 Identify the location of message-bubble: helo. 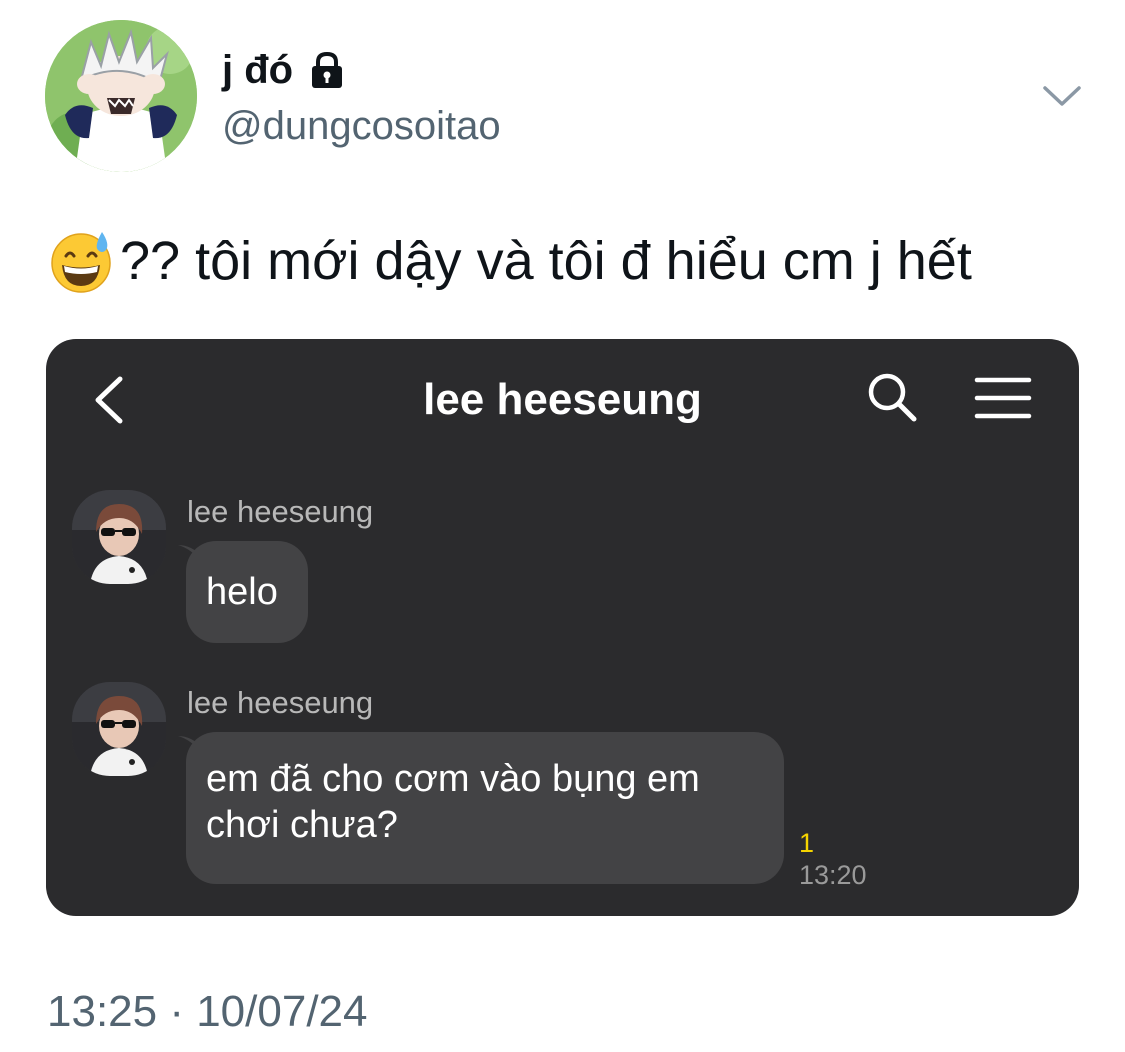
(247, 592).